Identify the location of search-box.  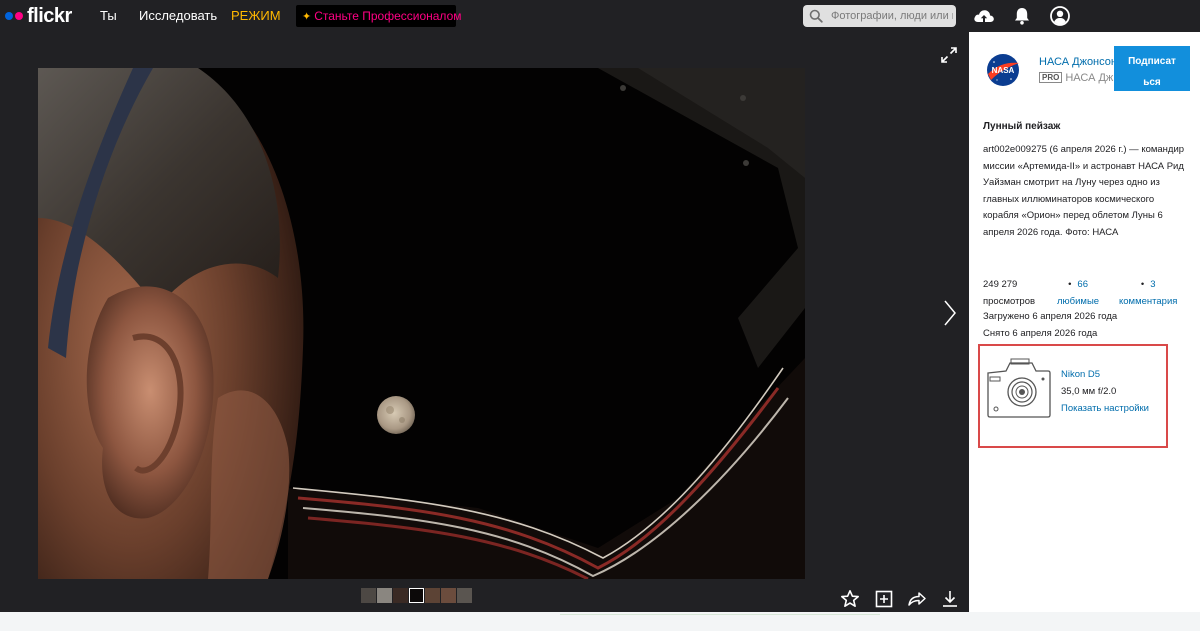
(879, 16).